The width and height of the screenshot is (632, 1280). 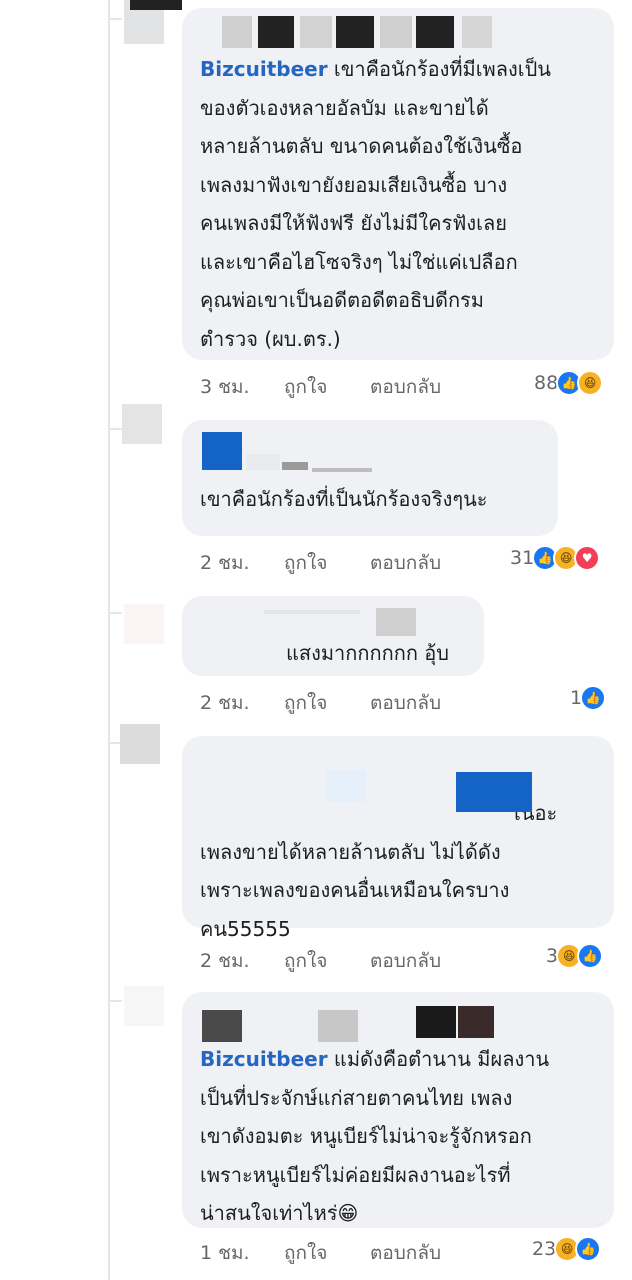 I want to click on reaction-count: 88, so click(x=546, y=383).